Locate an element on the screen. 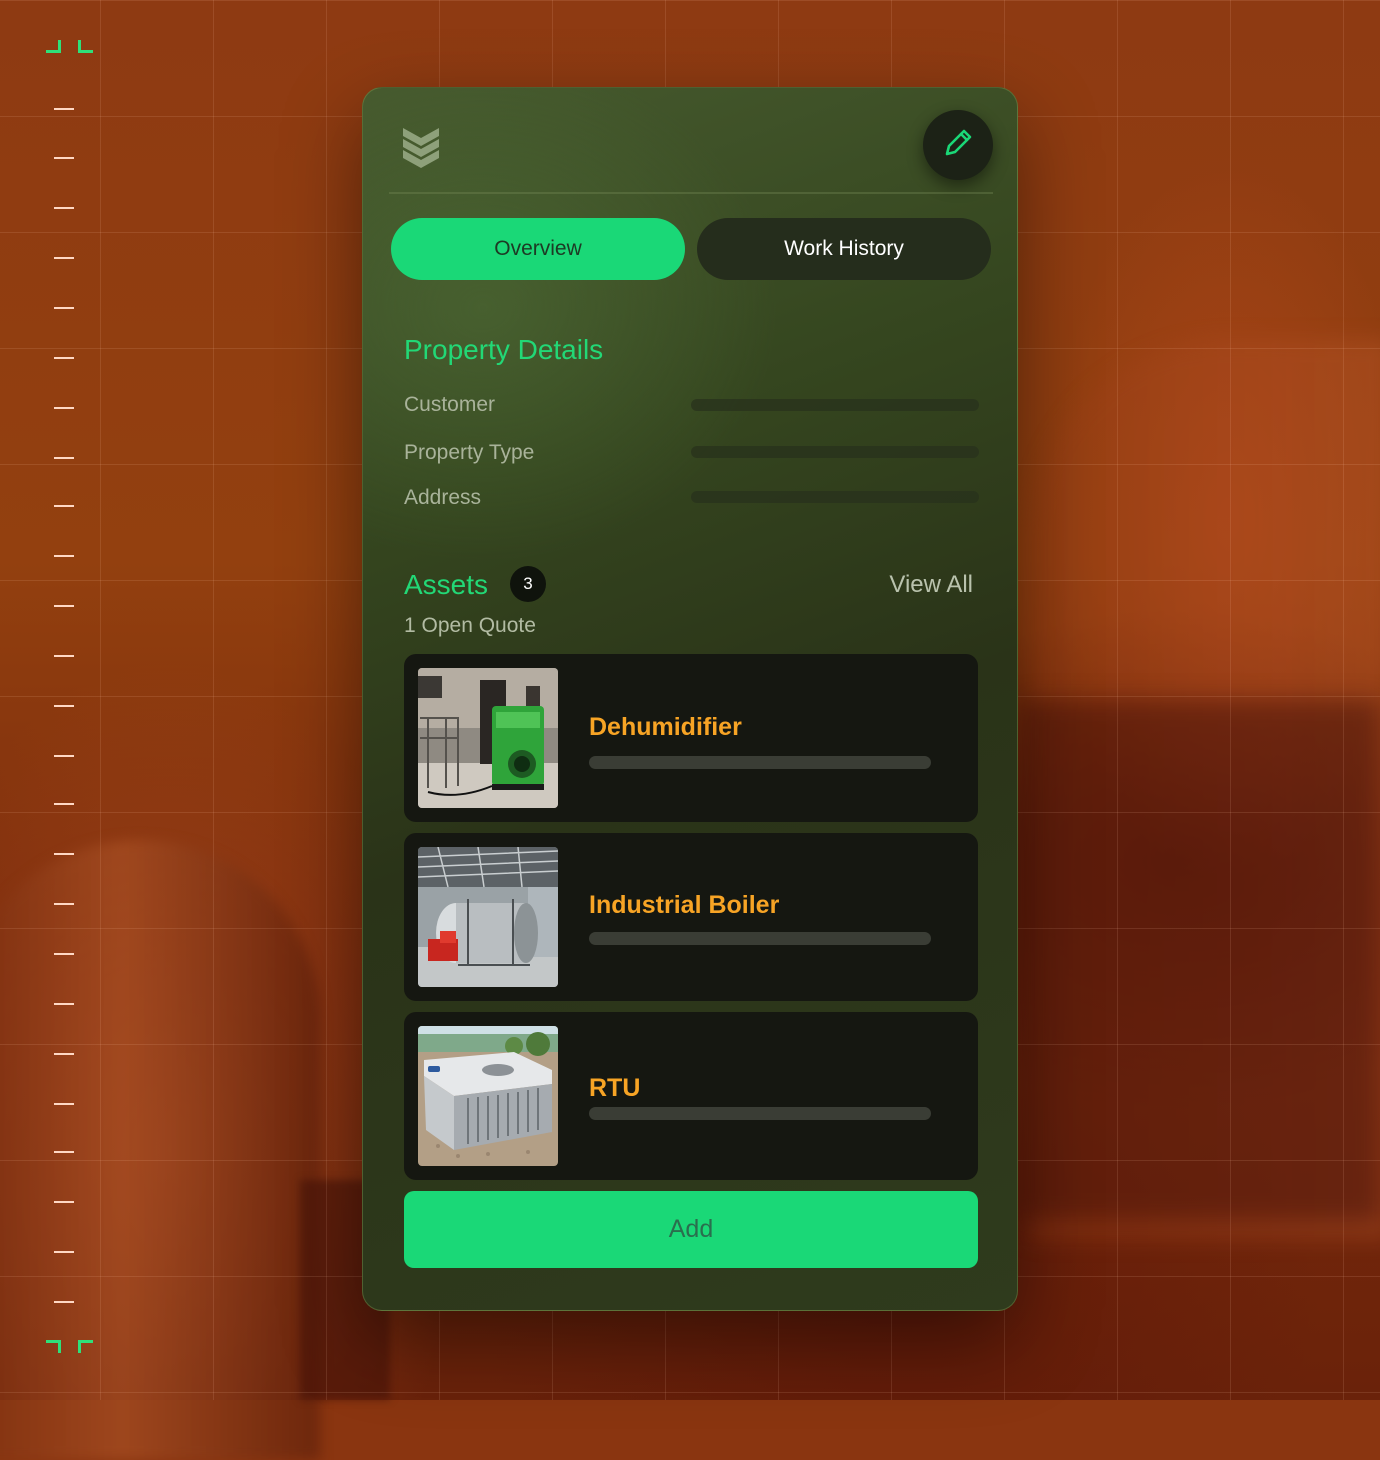 The image size is (1380, 1460). tab-work-history: Work History is located at coordinates (844, 249).